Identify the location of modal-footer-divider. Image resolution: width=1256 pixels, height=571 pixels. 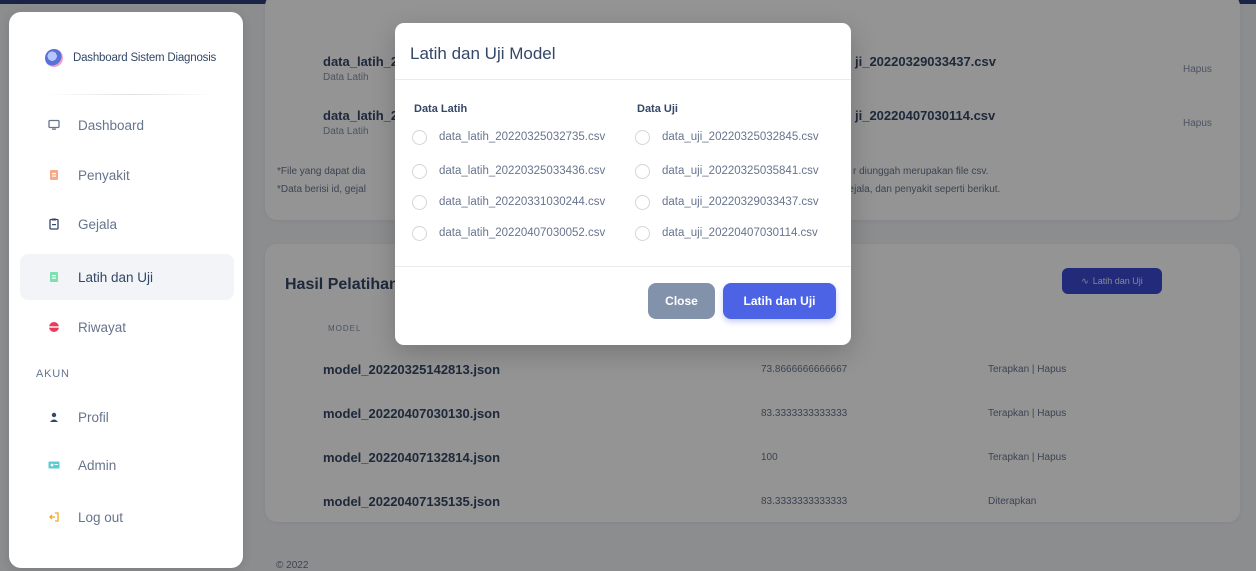
(623, 266).